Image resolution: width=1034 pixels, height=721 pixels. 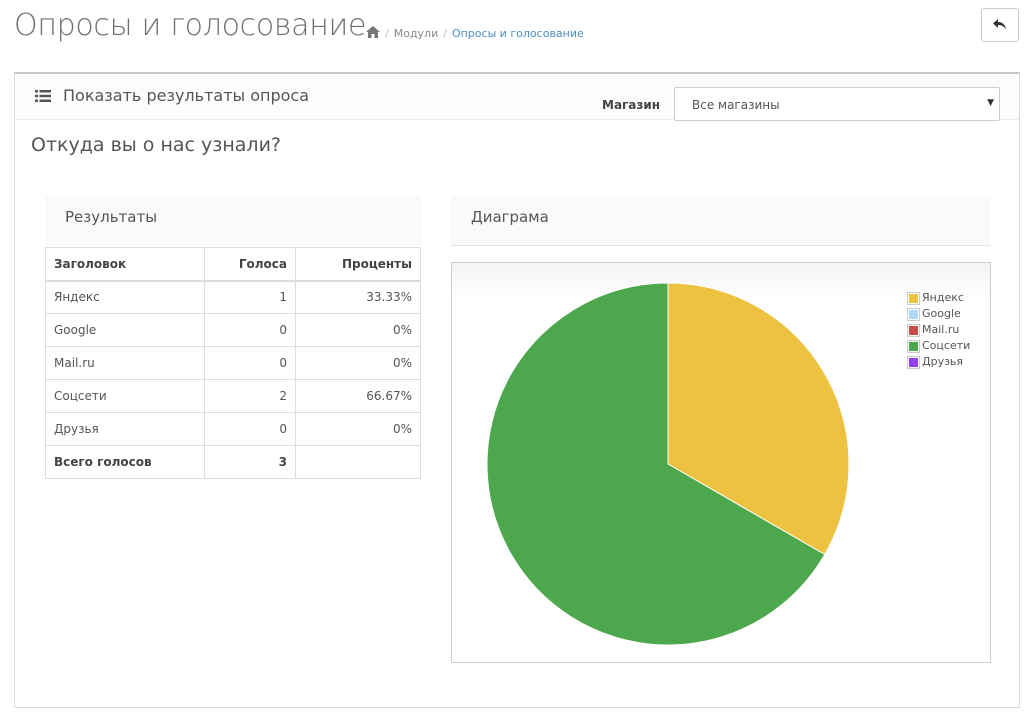 I want to click on breadcrumb-modules: Модули, so click(x=416, y=33).